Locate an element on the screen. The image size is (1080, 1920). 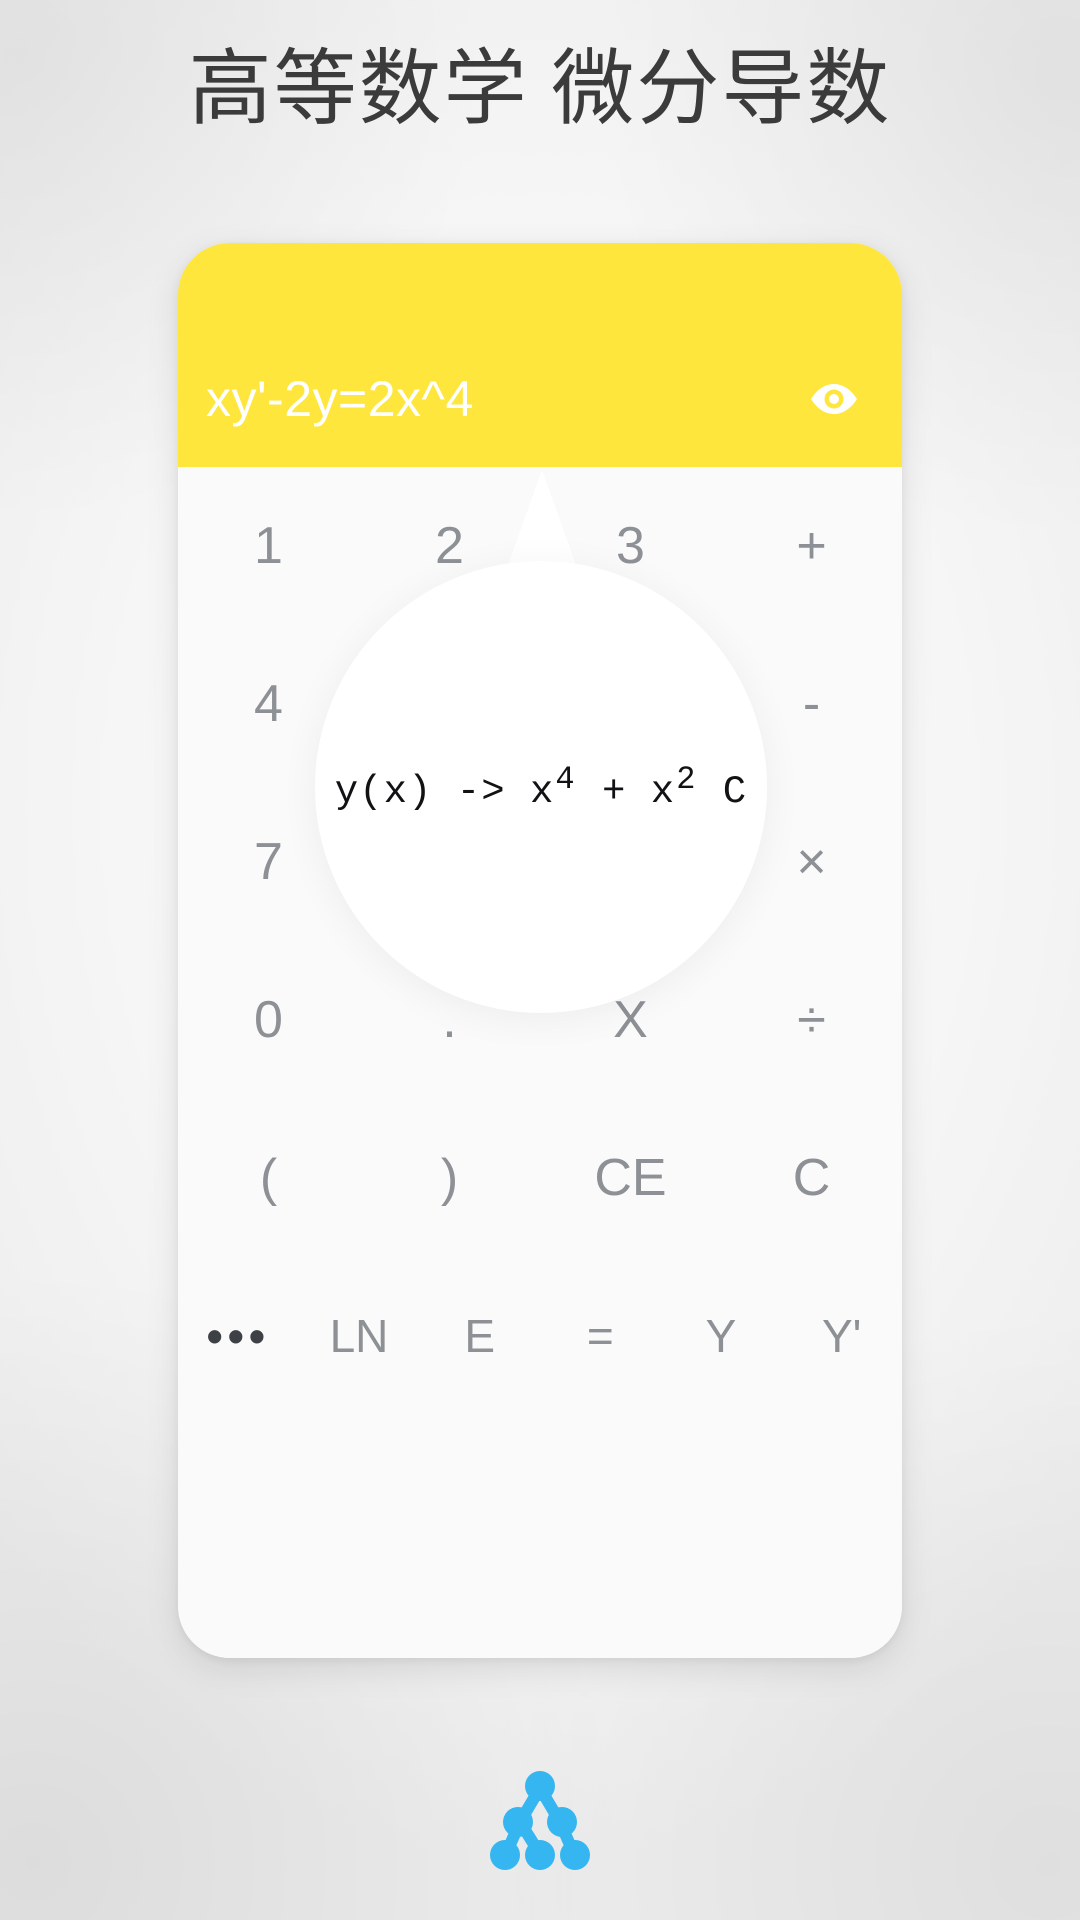
key-0: 0 is located at coordinates (268, 1020).